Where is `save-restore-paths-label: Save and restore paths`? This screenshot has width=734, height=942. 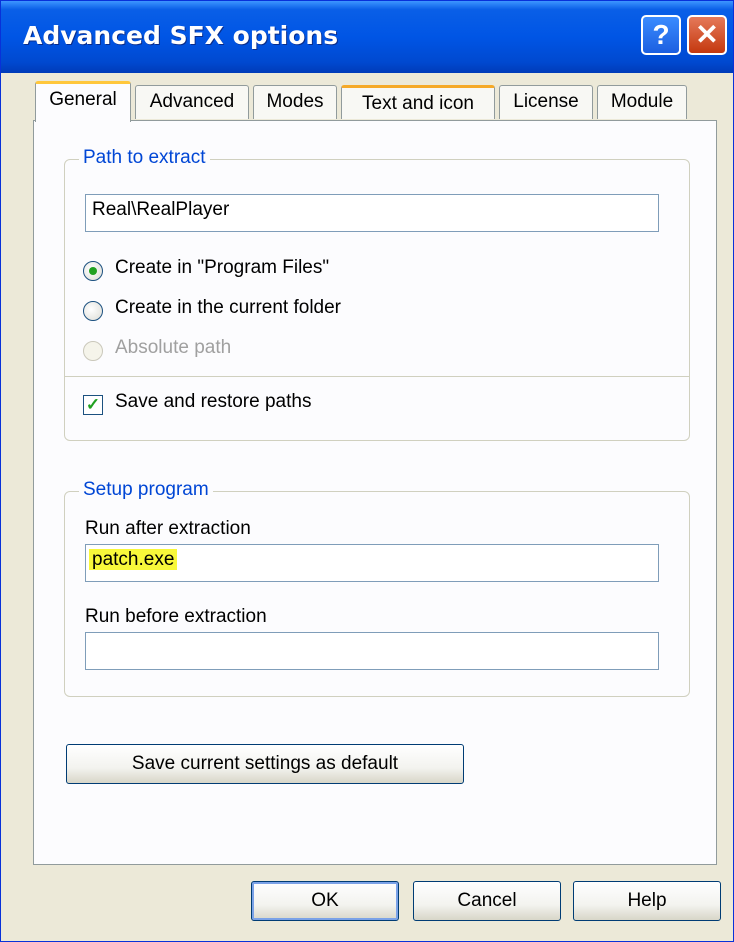 save-restore-paths-label: Save and restore paths is located at coordinates (213, 402).